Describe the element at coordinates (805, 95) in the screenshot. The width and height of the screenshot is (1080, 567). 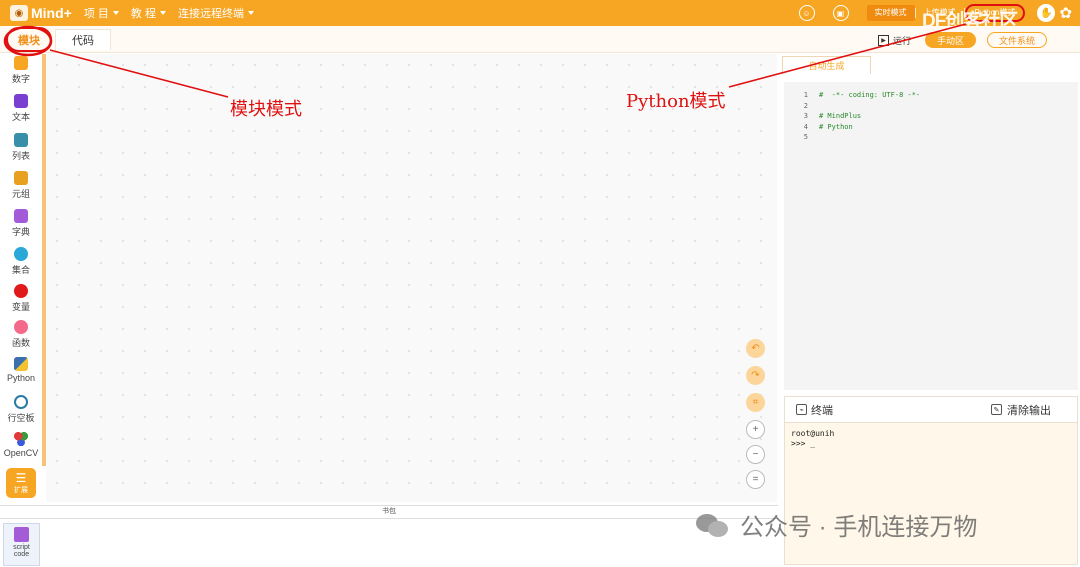
I see `line-number: 1` at that location.